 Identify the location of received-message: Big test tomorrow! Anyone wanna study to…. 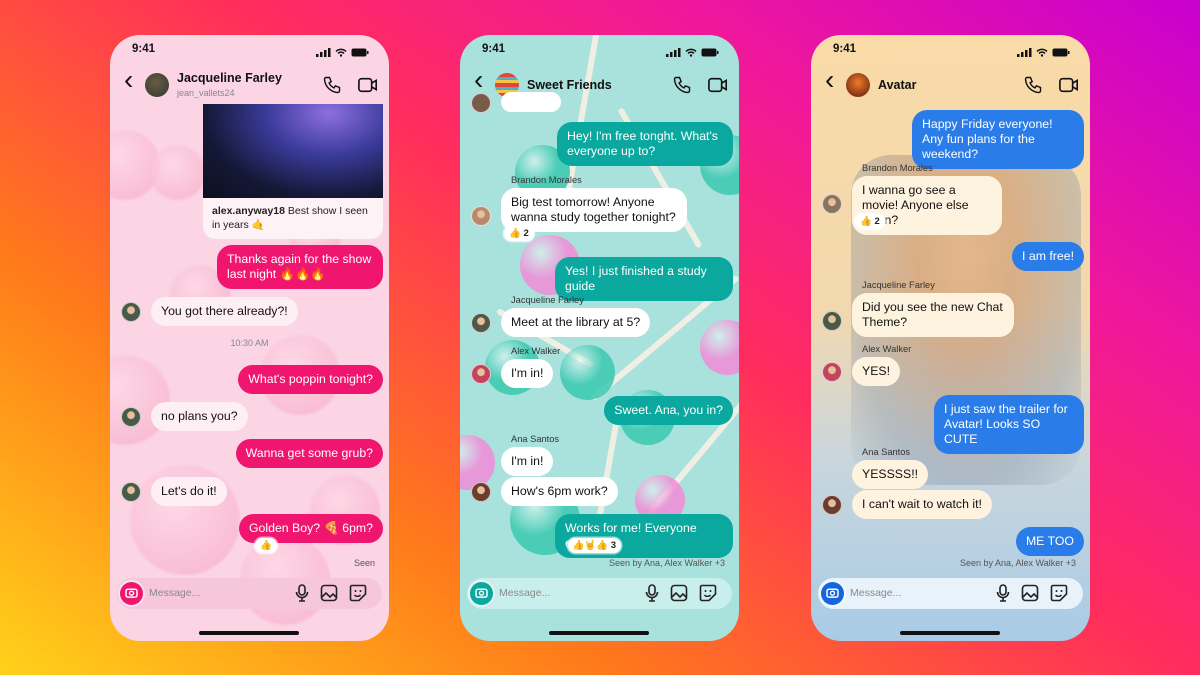
(594, 210).